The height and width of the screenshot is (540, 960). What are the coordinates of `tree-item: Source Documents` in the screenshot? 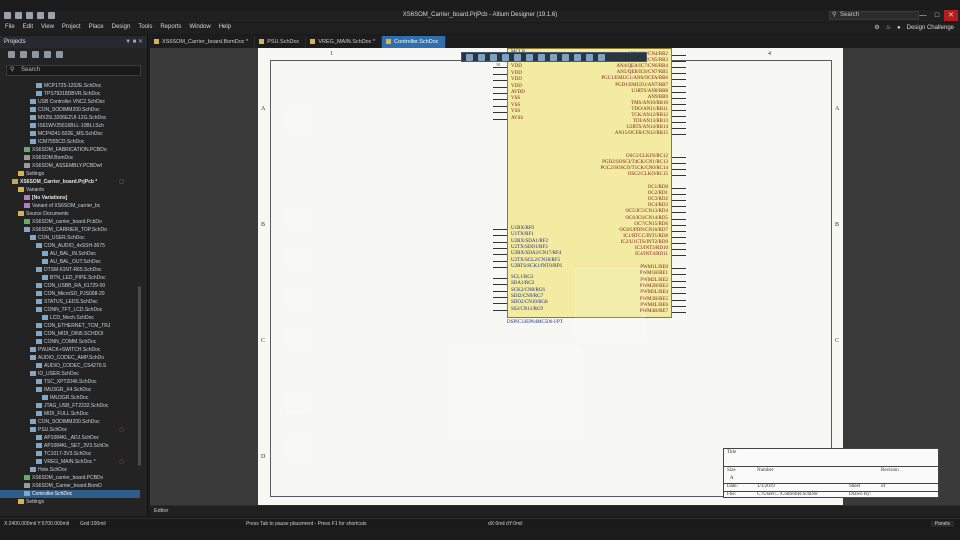 It's located at (70, 214).